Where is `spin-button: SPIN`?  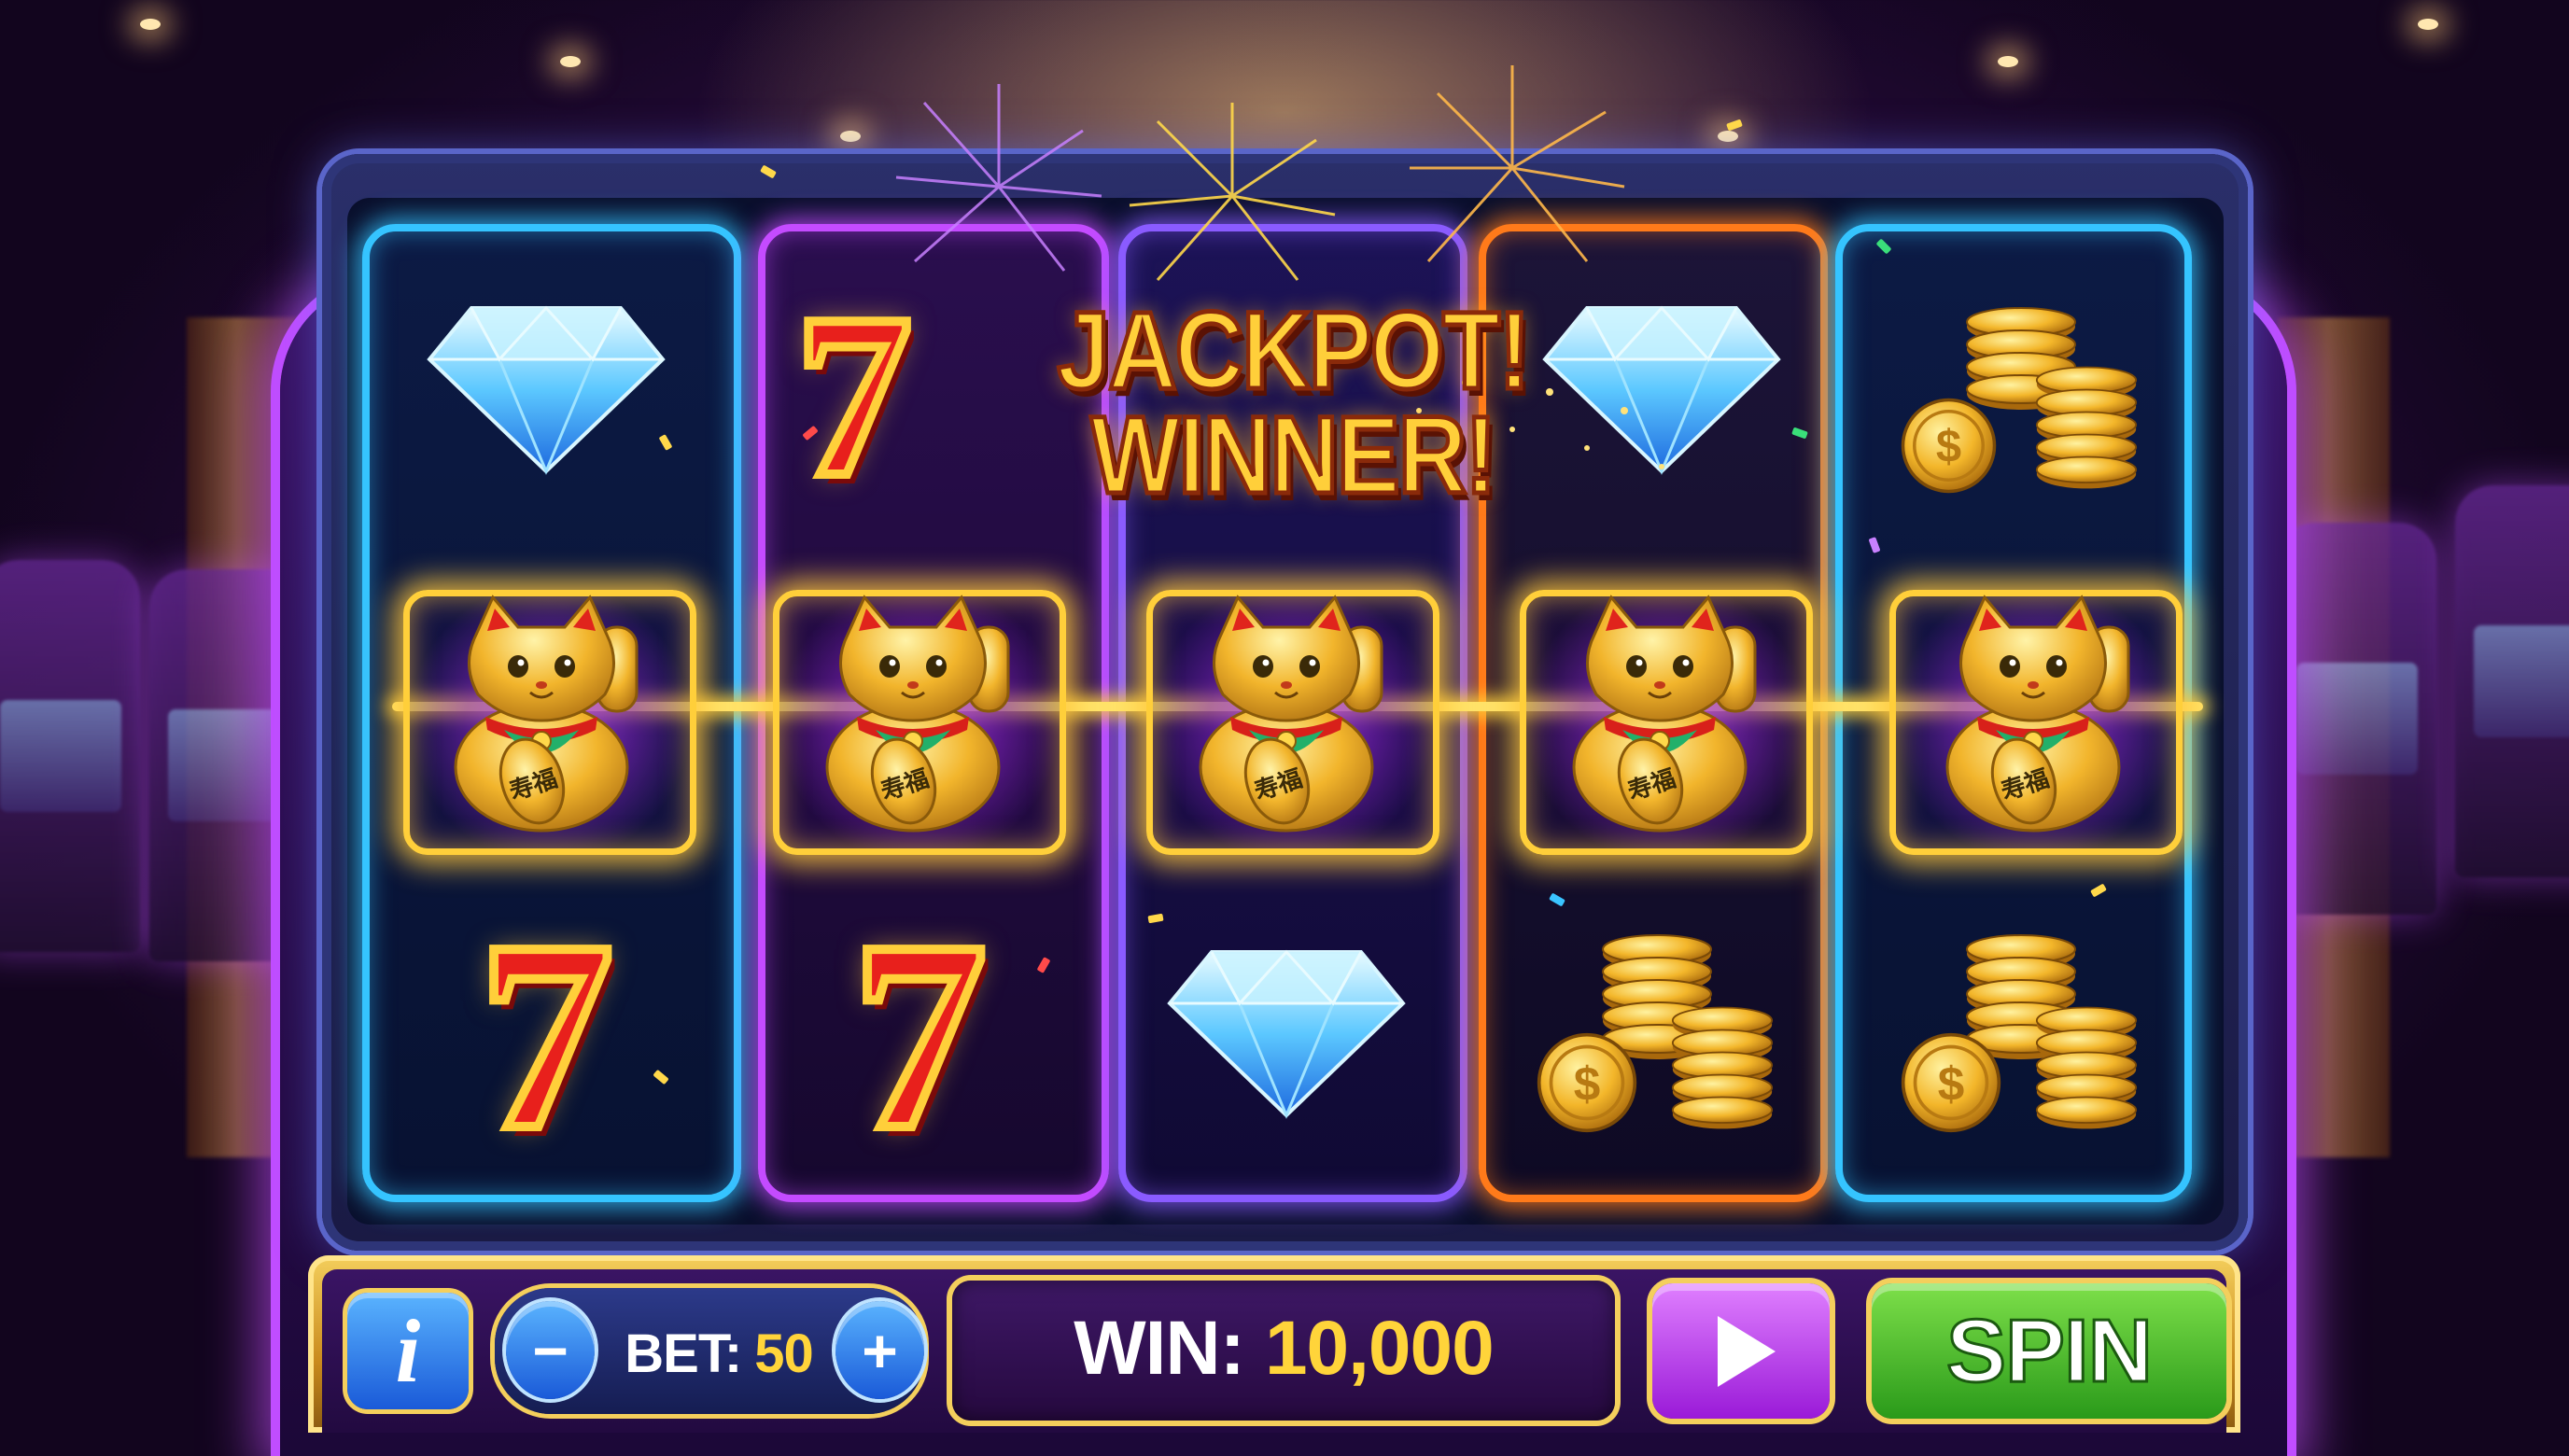 spin-button: SPIN is located at coordinates (2049, 1351).